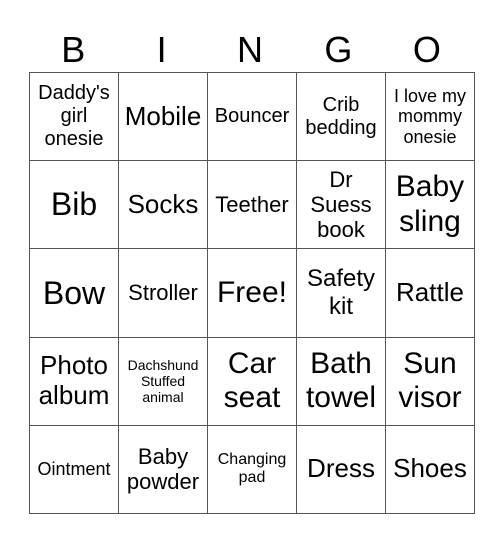  I want to click on header-letter-b: B, so click(73, 49).